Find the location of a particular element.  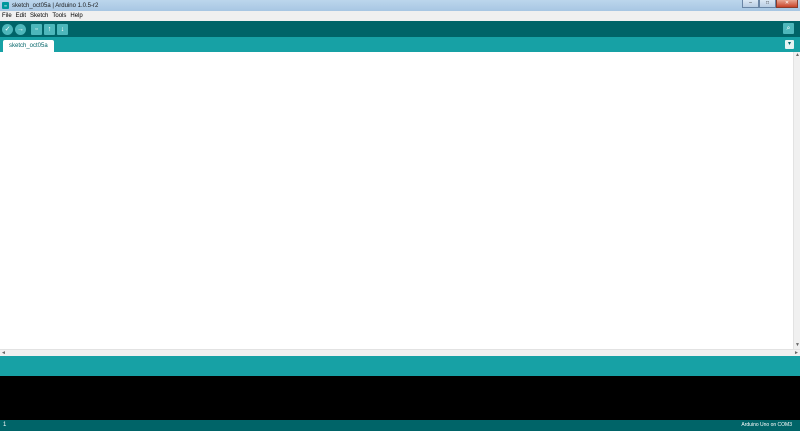

tab-menu-button: ▾ is located at coordinates (789, 44).